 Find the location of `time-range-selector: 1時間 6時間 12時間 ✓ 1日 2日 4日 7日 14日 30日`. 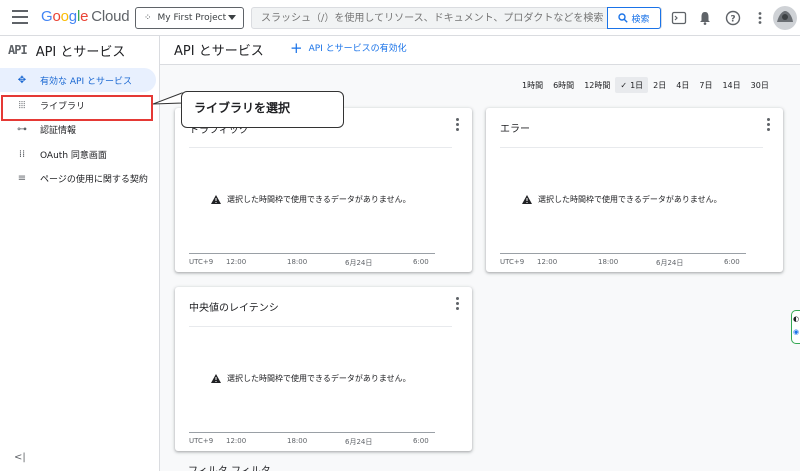

time-range-selector: 1時間 6時間 12時間 ✓ 1日 2日 4日 7日 14日 30日 is located at coordinates (645, 85).